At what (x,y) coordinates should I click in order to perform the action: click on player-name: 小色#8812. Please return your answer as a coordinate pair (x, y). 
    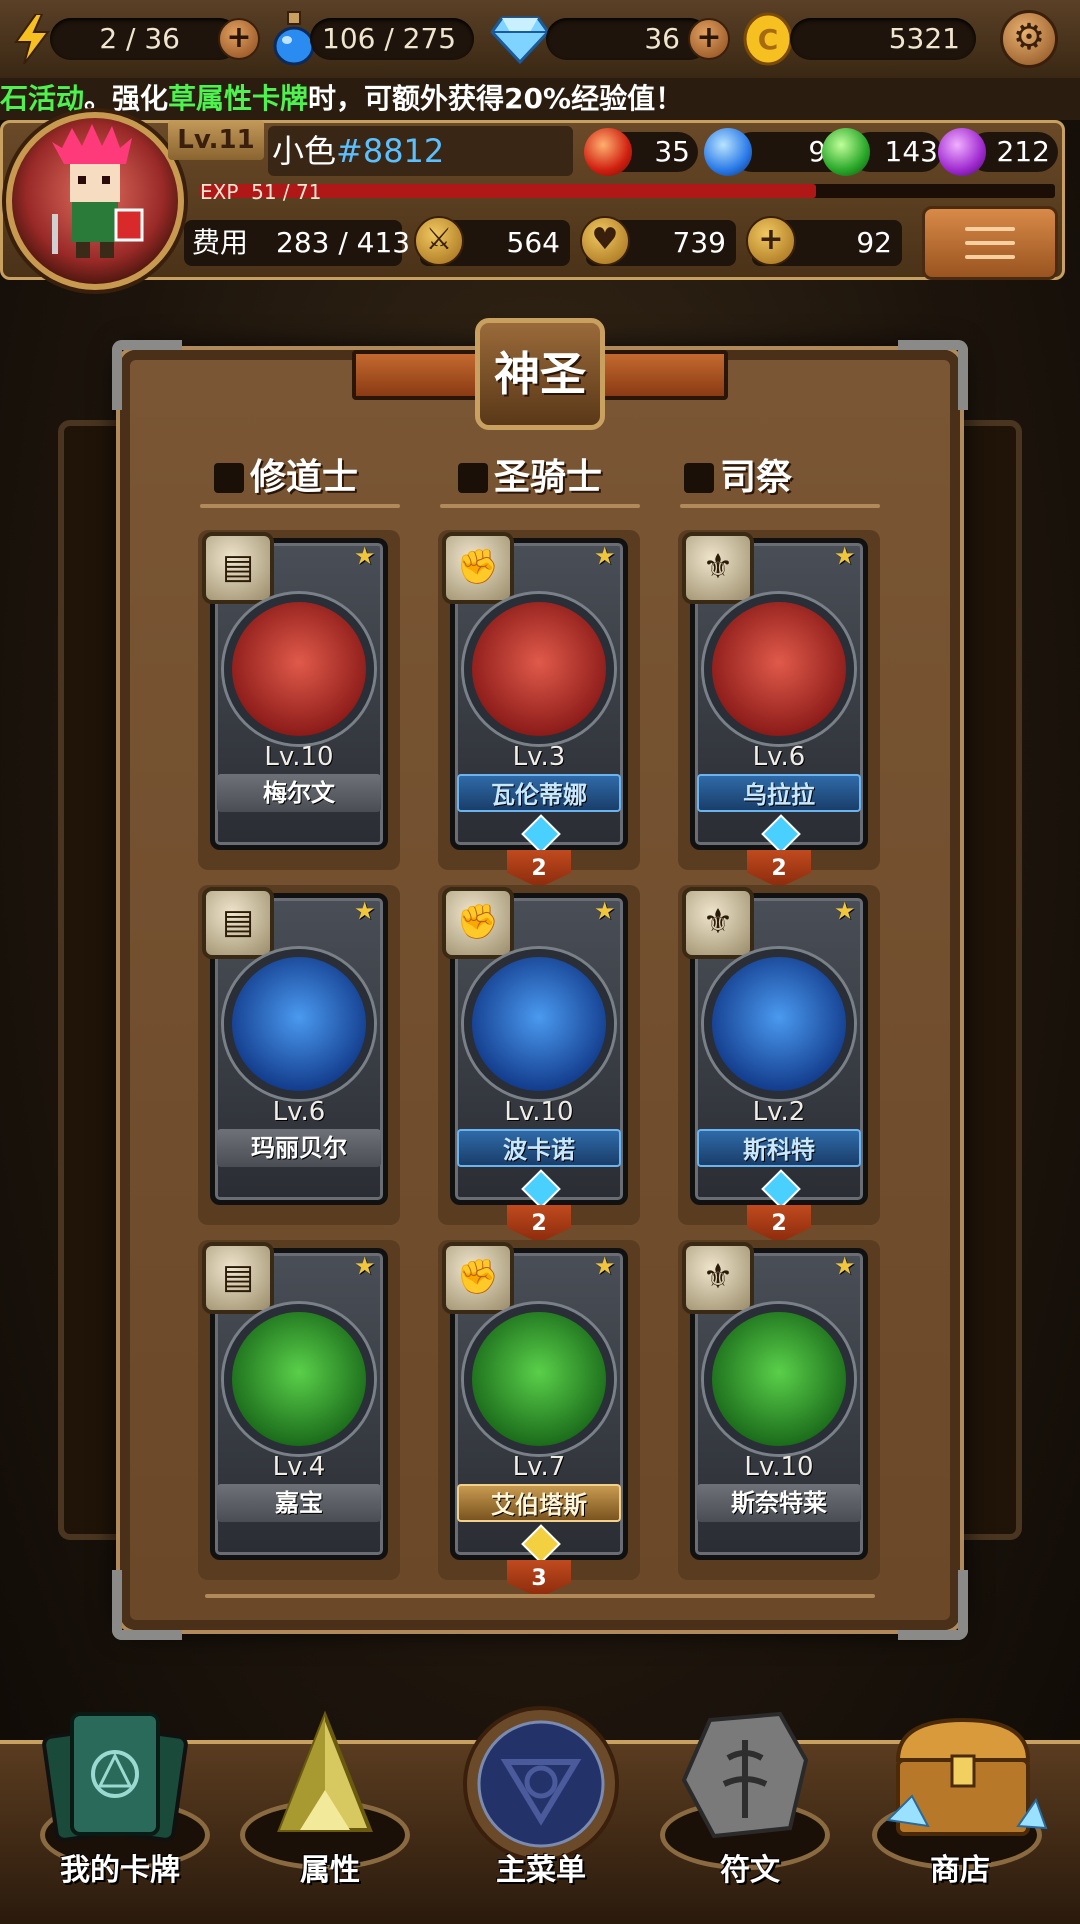
    Looking at the image, I should click on (358, 151).